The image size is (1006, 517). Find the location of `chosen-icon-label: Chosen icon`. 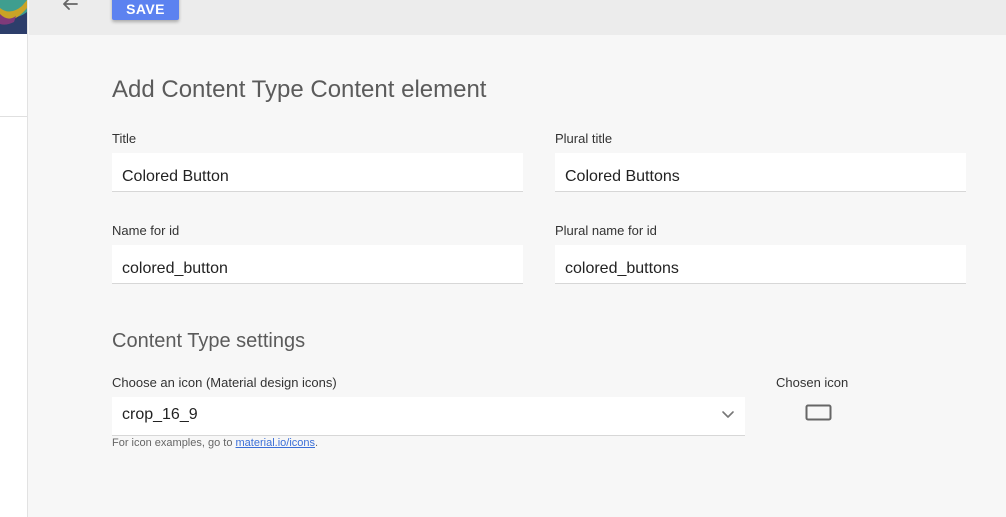

chosen-icon-label: Chosen icon is located at coordinates (812, 382).